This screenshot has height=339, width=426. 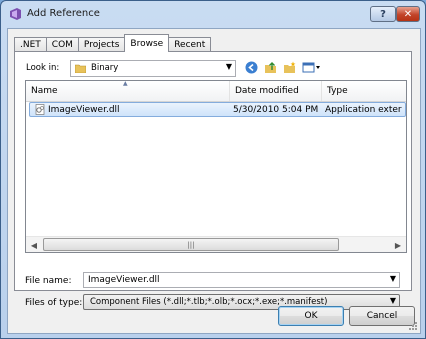 I want to click on column-header-date-modified: Date modified, so click(x=276, y=91).